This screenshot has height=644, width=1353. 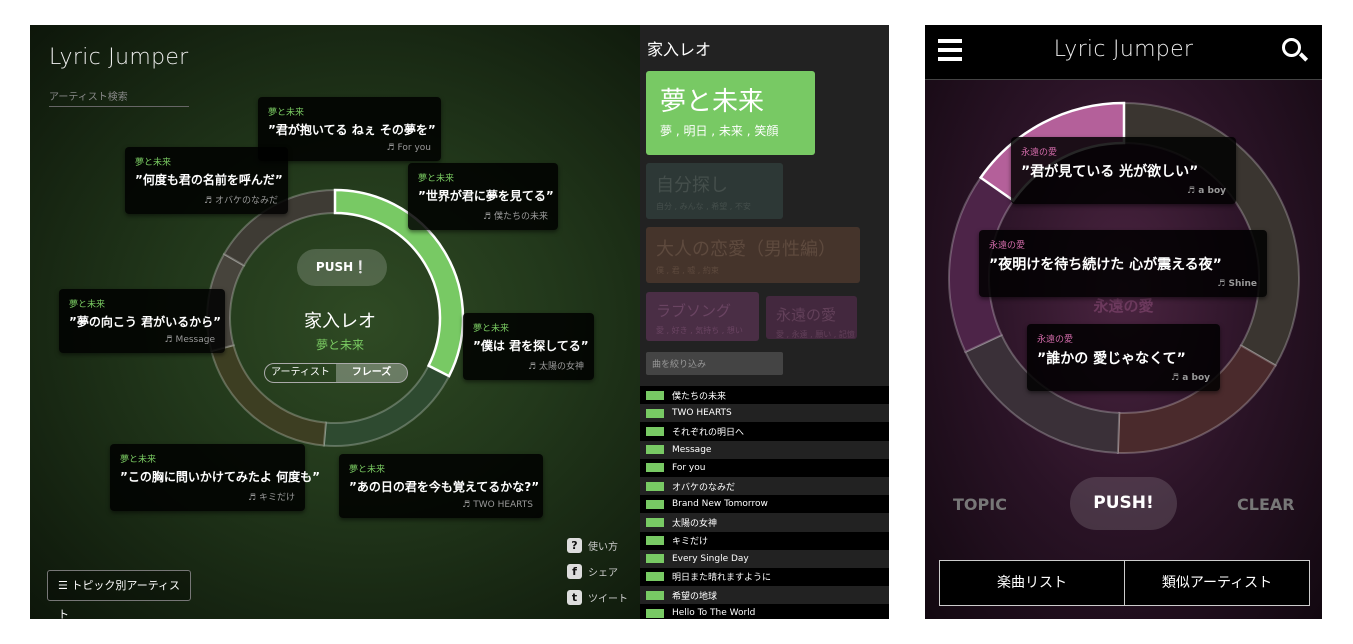 I want to click on toggle-phrase: フレーズ, so click(x=371, y=373).